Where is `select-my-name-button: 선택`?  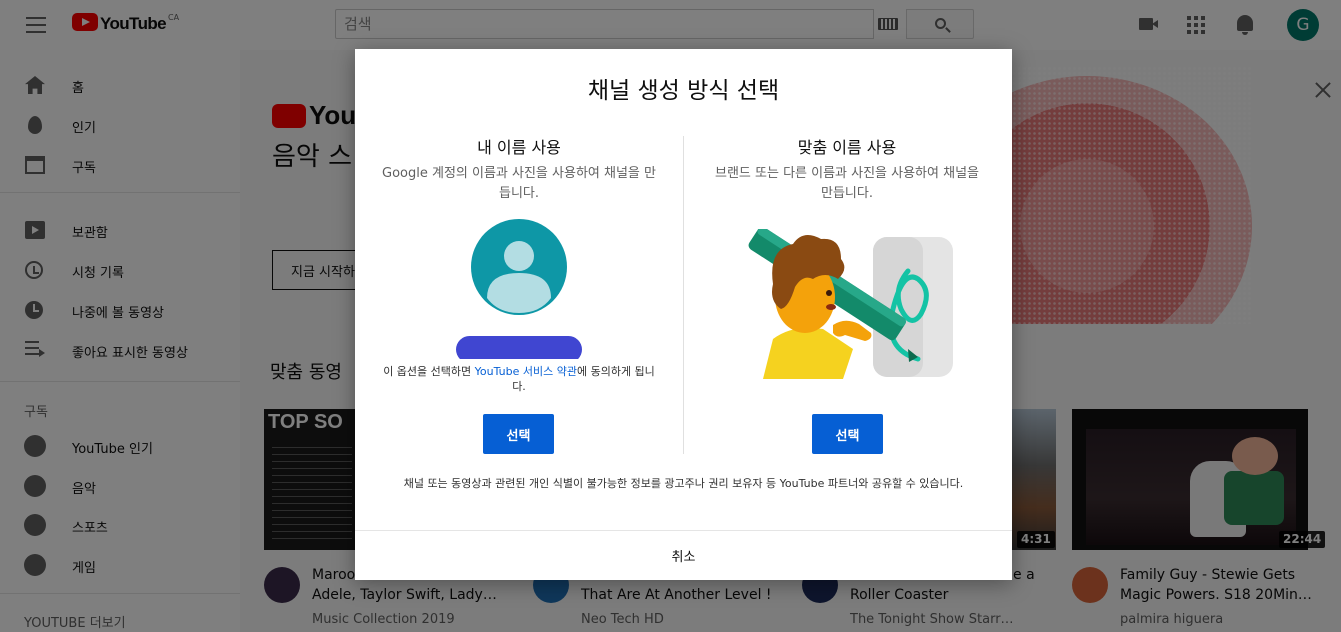
select-my-name-button: 선택 is located at coordinates (518, 434).